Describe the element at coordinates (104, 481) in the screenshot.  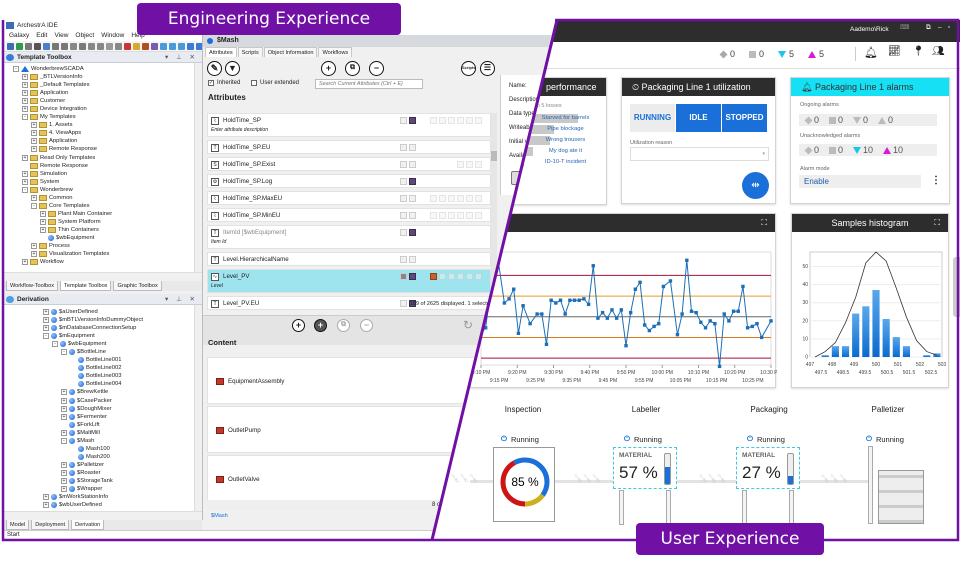
I see `tree-node: + $StorageTank` at that location.